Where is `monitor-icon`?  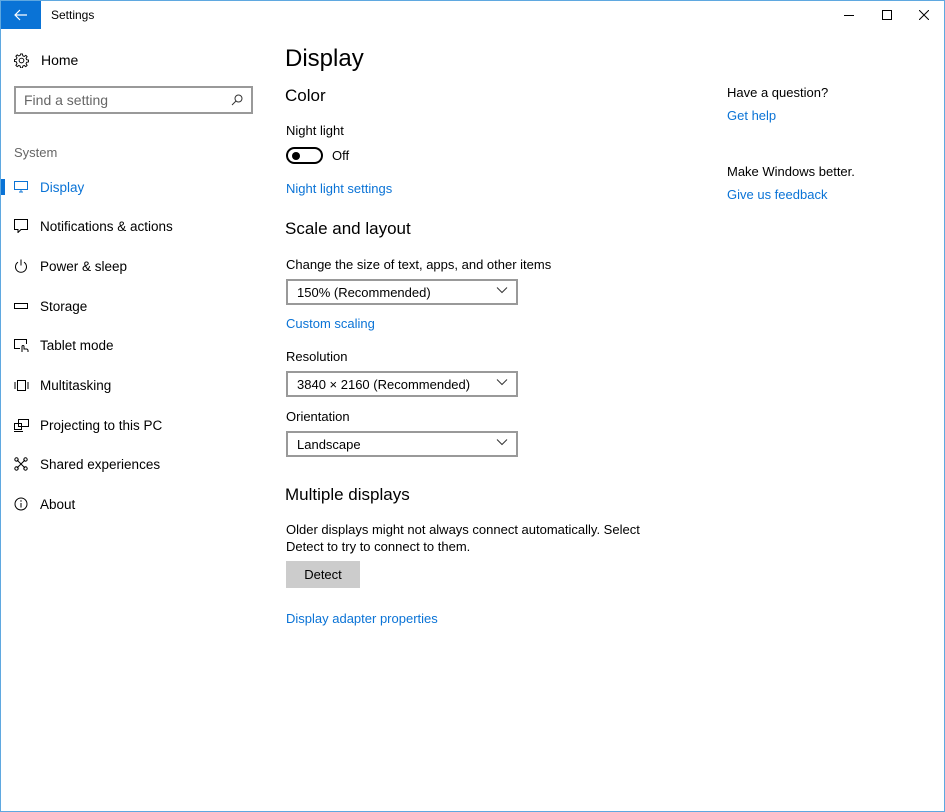 monitor-icon is located at coordinates (21, 187).